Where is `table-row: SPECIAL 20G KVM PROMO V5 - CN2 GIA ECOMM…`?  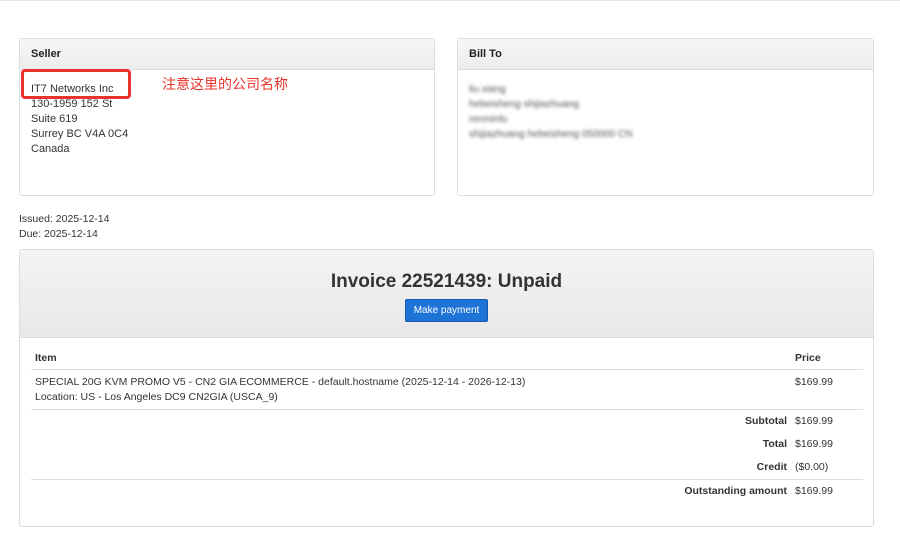
table-row: SPECIAL 20G KVM PROMO V5 - CN2 GIA ECOMM… is located at coordinates (447, 389).